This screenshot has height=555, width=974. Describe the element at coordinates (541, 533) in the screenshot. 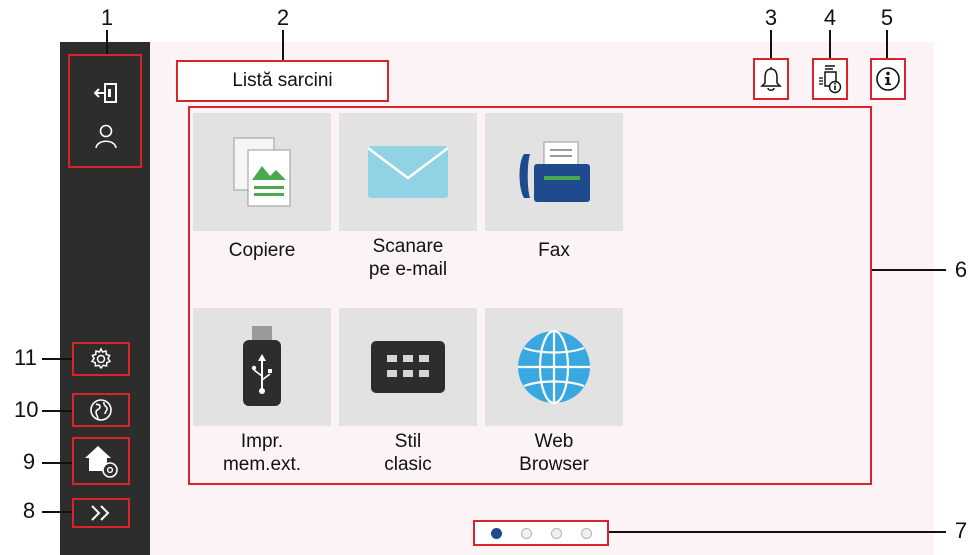

I see `page-indicator` at that location.